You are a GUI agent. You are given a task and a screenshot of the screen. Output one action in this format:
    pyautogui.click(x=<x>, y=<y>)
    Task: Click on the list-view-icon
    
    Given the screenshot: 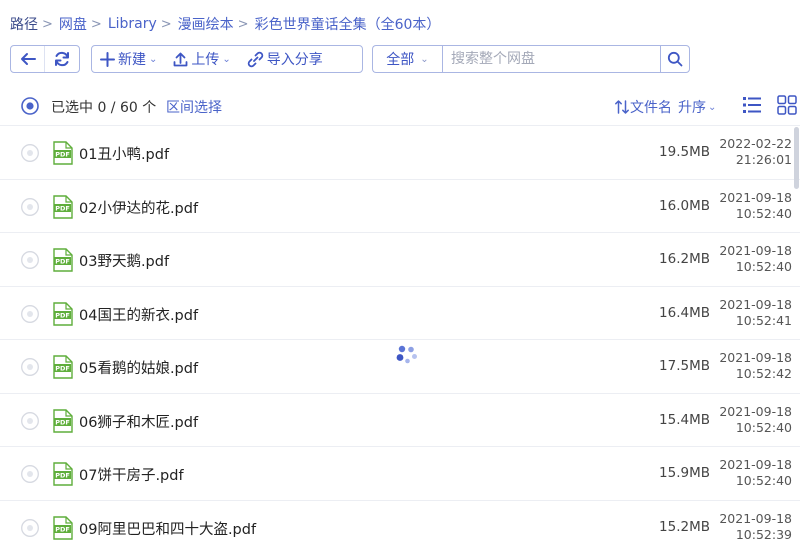 What is the action you would take?
    pyautogui.click(x=752, y=105)
    